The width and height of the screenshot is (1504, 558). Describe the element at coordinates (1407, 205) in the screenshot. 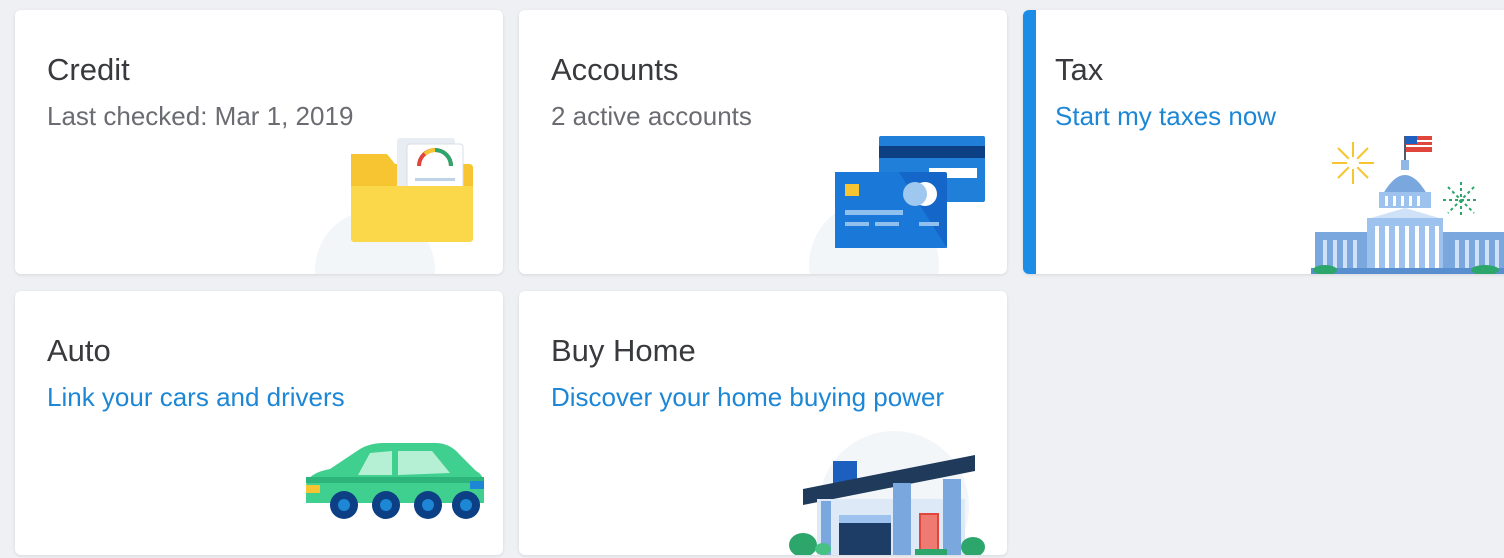

I see `capitol-building-icon` at that location.